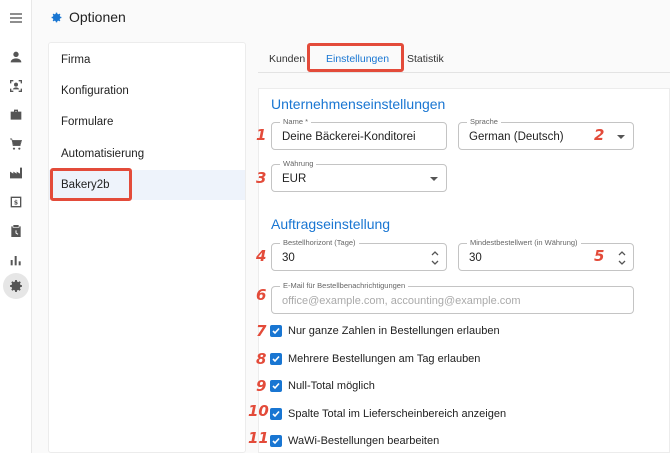  I want to click on highlight-box-bakery2b, so click(91, 184).